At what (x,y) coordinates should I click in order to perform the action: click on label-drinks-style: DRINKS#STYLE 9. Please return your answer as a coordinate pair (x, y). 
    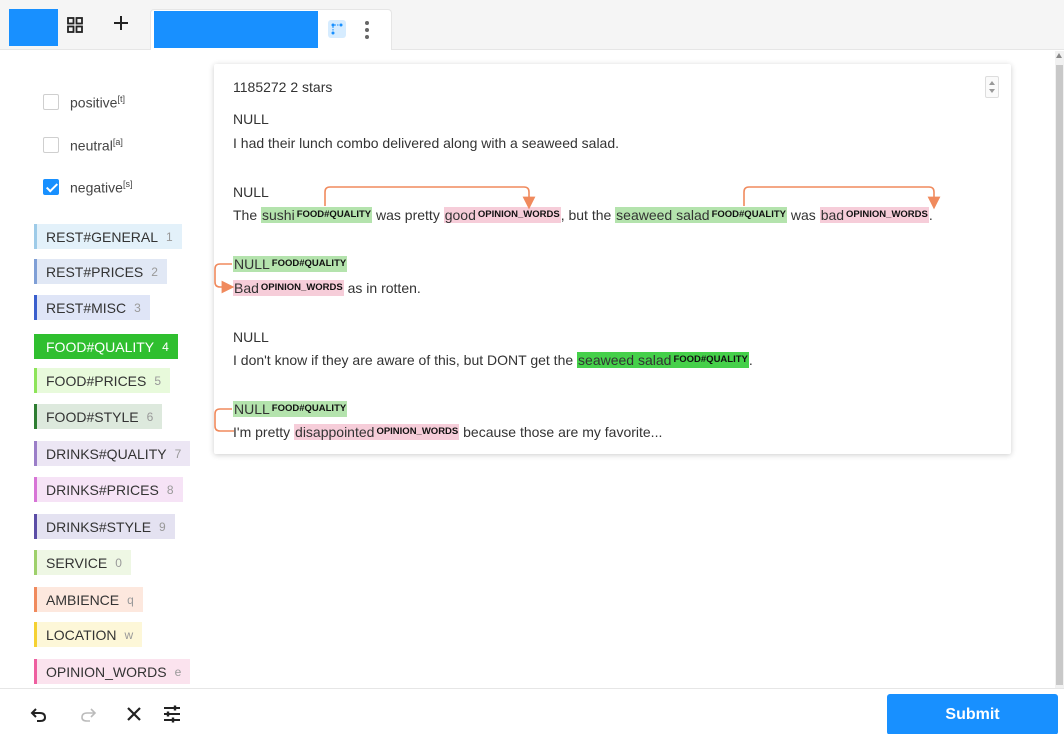
    Looking at the image, I should click on (104, 526).